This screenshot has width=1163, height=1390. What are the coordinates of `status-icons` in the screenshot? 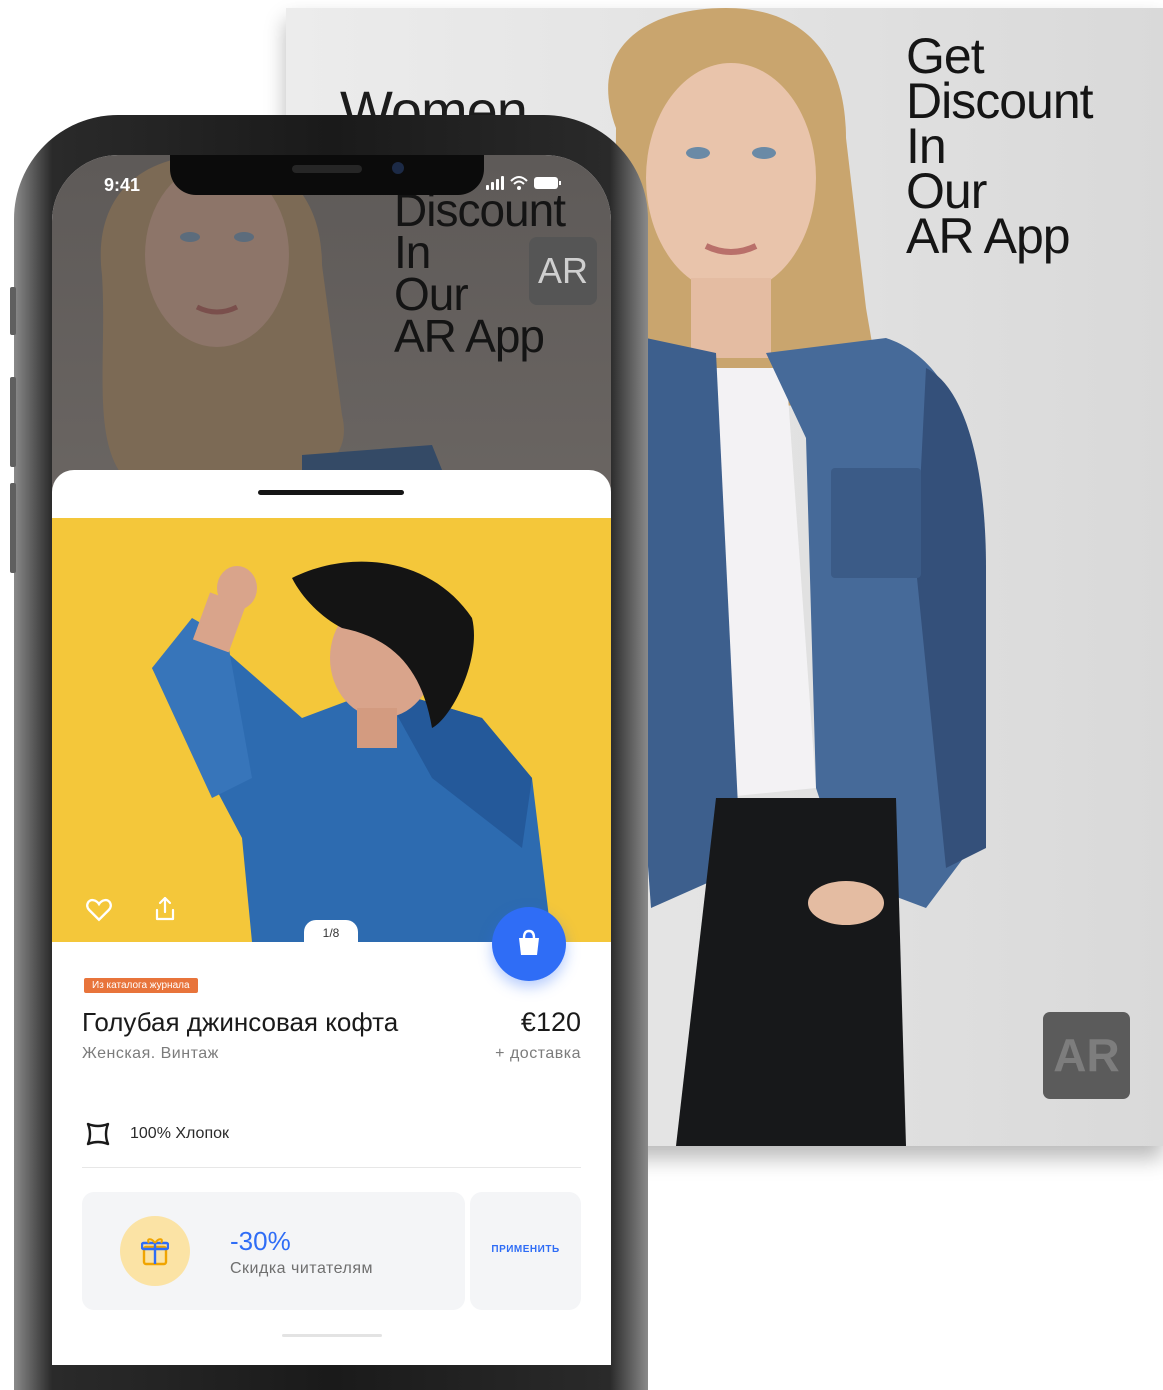 It's located at (526, 185).